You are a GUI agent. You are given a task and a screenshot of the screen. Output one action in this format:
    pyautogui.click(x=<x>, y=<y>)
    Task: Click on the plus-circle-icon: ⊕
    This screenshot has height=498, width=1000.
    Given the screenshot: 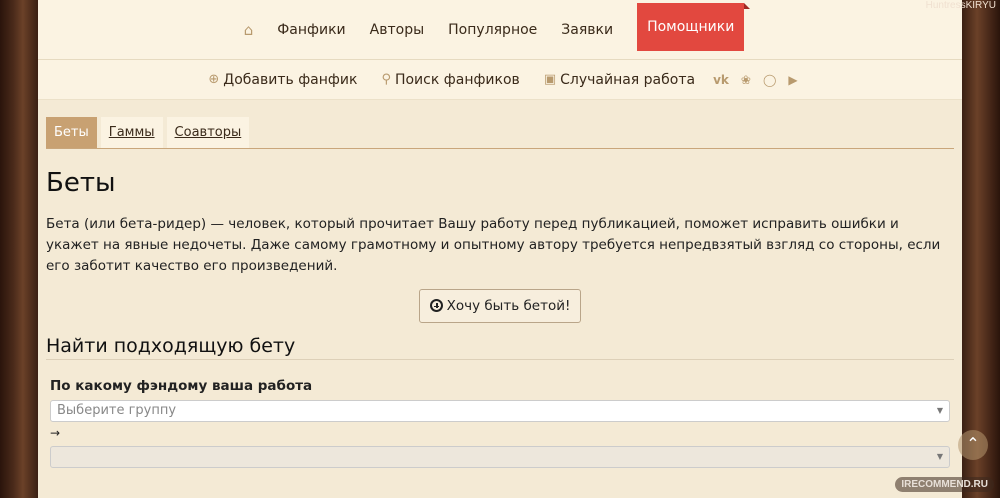 What is the action you would take?
    pyautogui.click(x=214, y=79)
    